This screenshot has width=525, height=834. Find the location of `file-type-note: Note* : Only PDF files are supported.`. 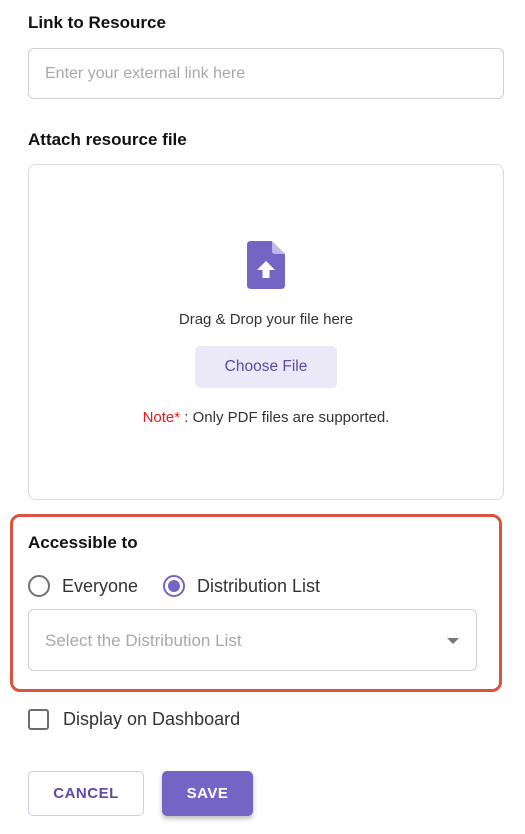

file-type-note: Note* : Only PDF files are supported. is located at coordinates (266, 417).